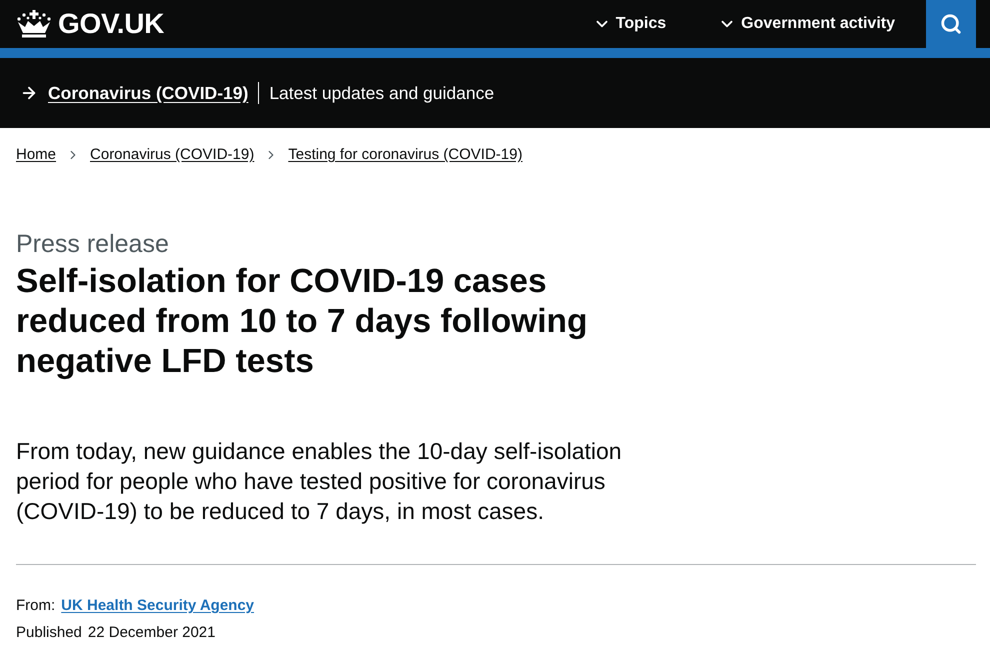 This screenshot has width=990, height=653. What do you see at coordinates (36, 154) in the screenshot?
I see `breadcrumb-link: Home` at bounding box center [36, 154].